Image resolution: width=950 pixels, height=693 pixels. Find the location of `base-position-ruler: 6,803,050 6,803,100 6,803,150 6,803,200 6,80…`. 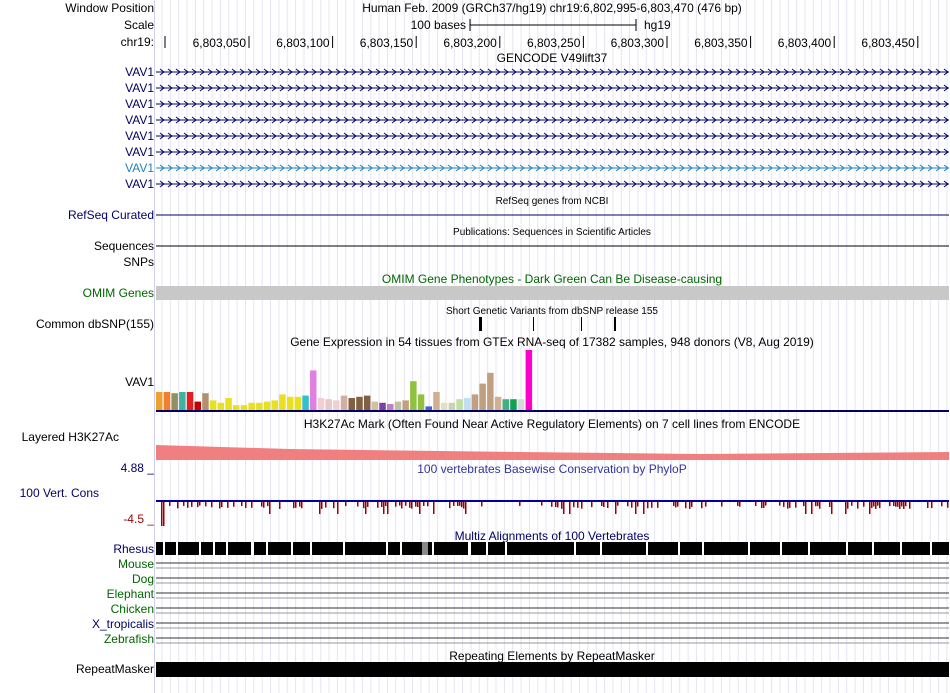

base-position-ruler: 6,803,050 6,803,100 6,803,150 6,803,200 6,80… is located at coordinates (541, 43).